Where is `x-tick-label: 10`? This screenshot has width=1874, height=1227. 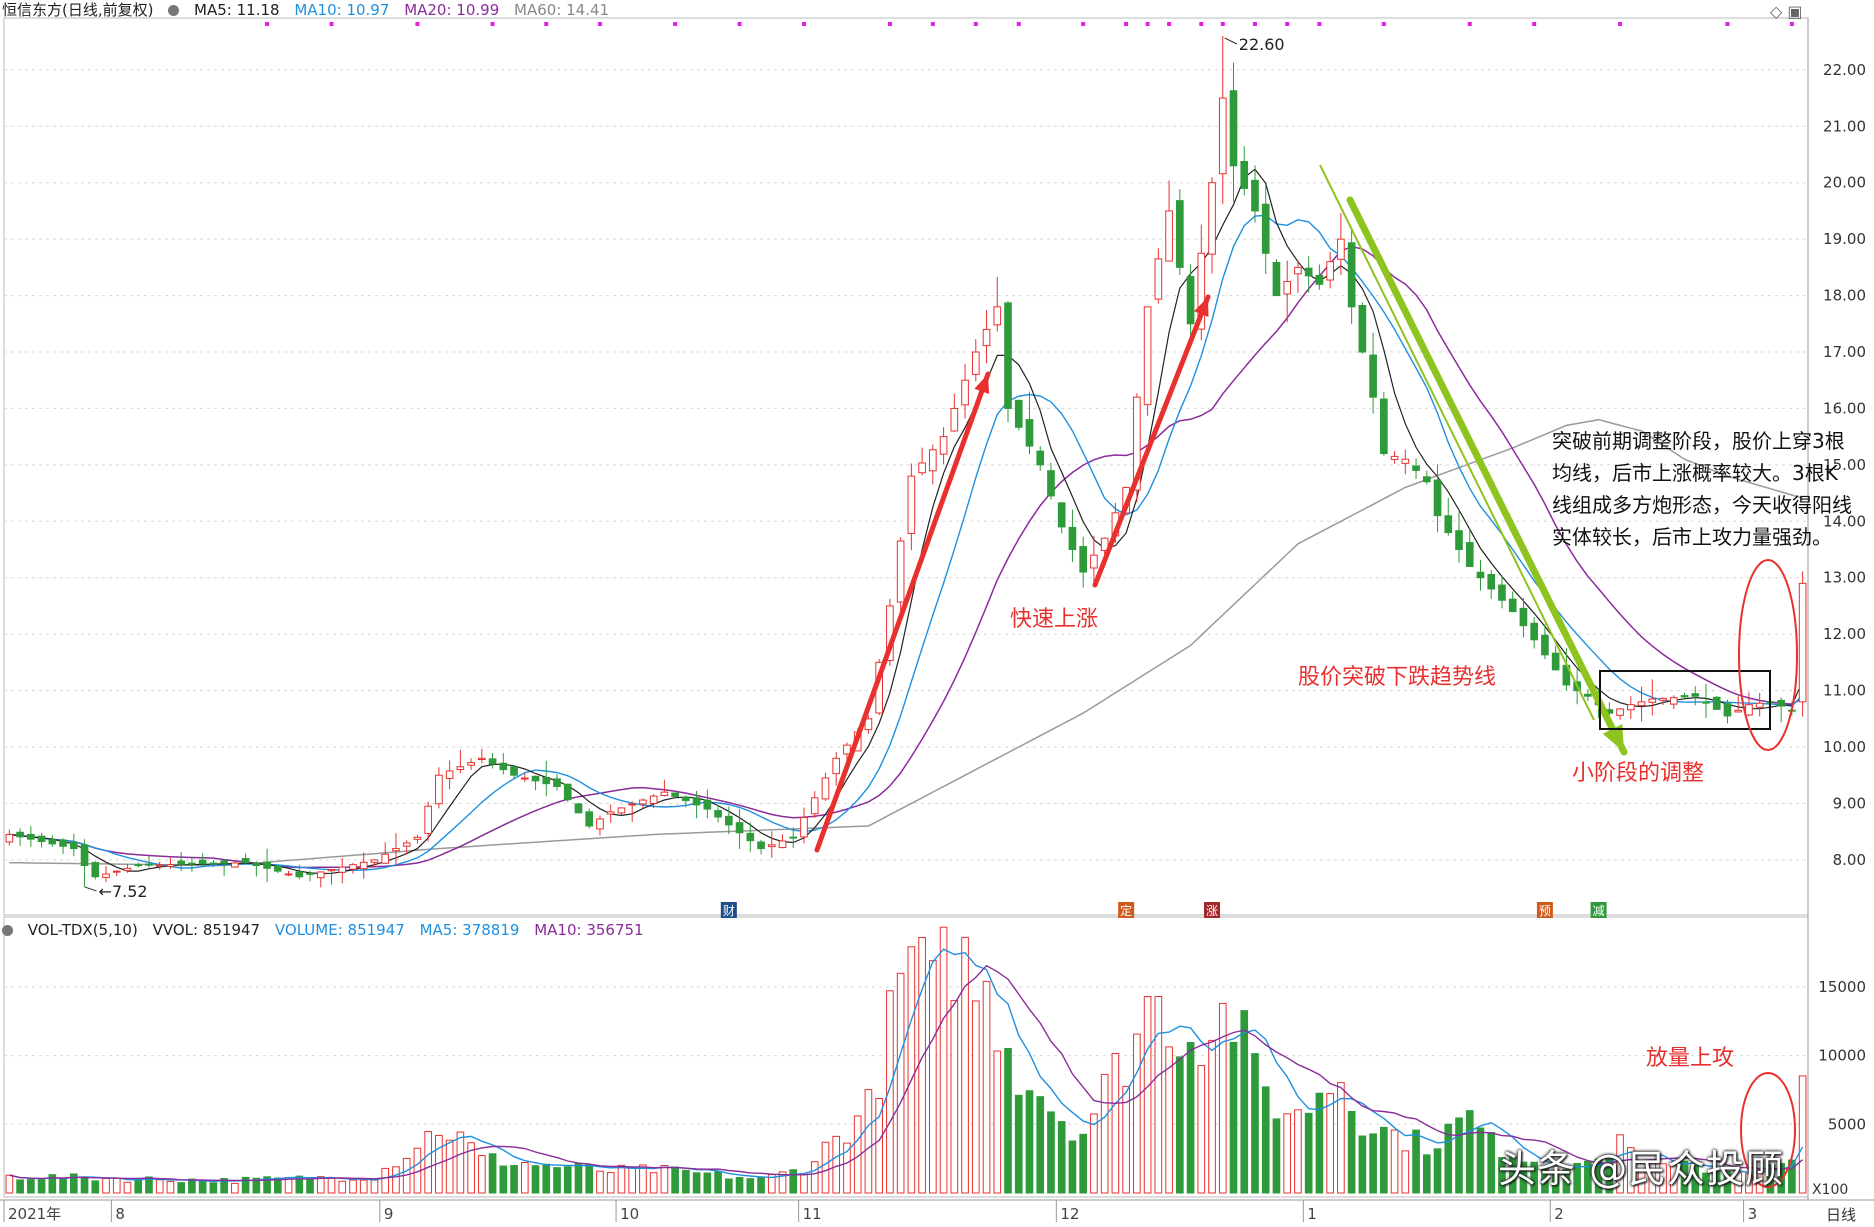
x-tick-label: 10 is located at coordinates (629, 1214).